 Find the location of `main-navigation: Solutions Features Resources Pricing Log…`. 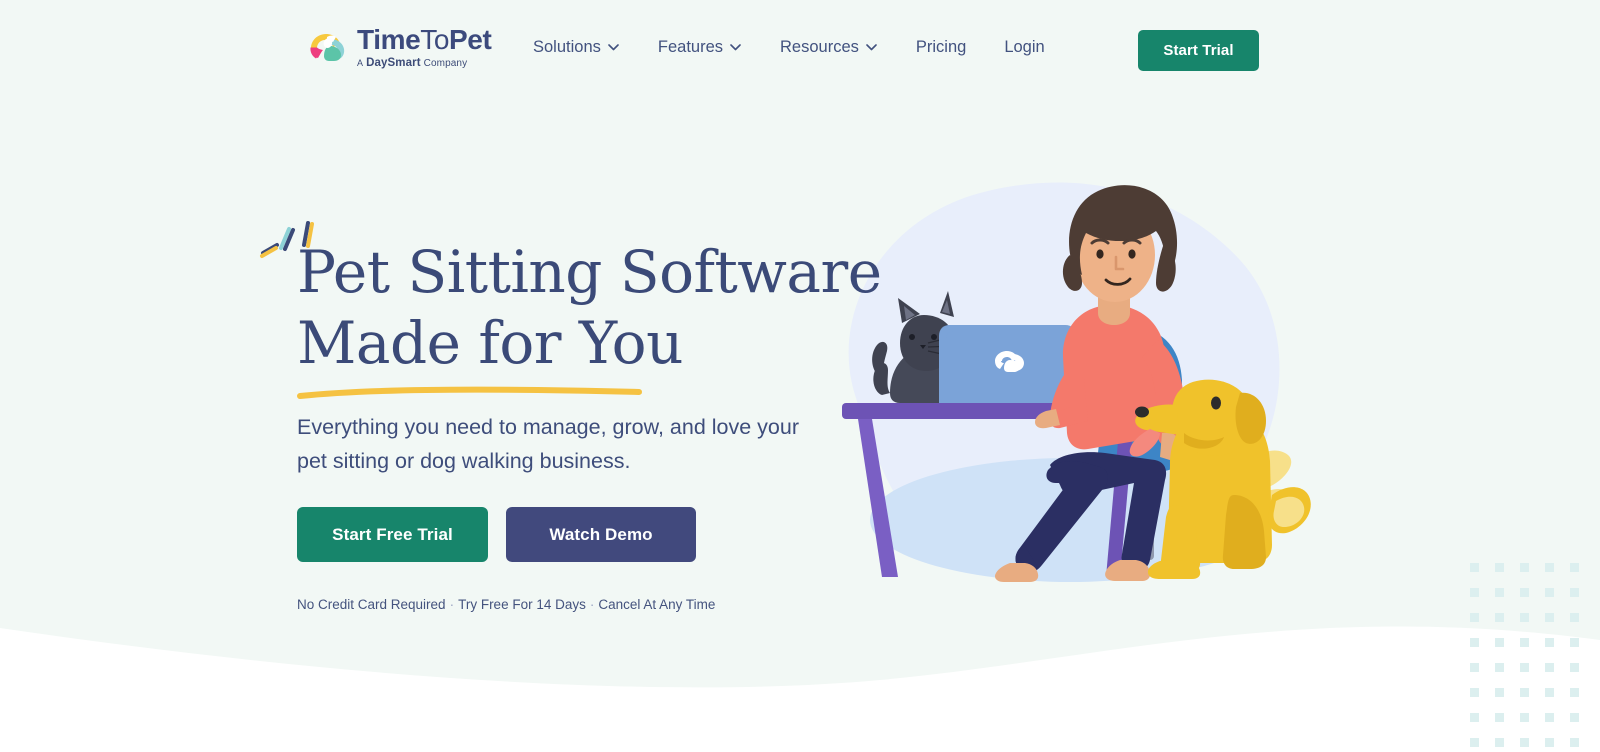

main-navigation: Solutions Features Resources Pricing Log… is located at coordinates (808, 47).